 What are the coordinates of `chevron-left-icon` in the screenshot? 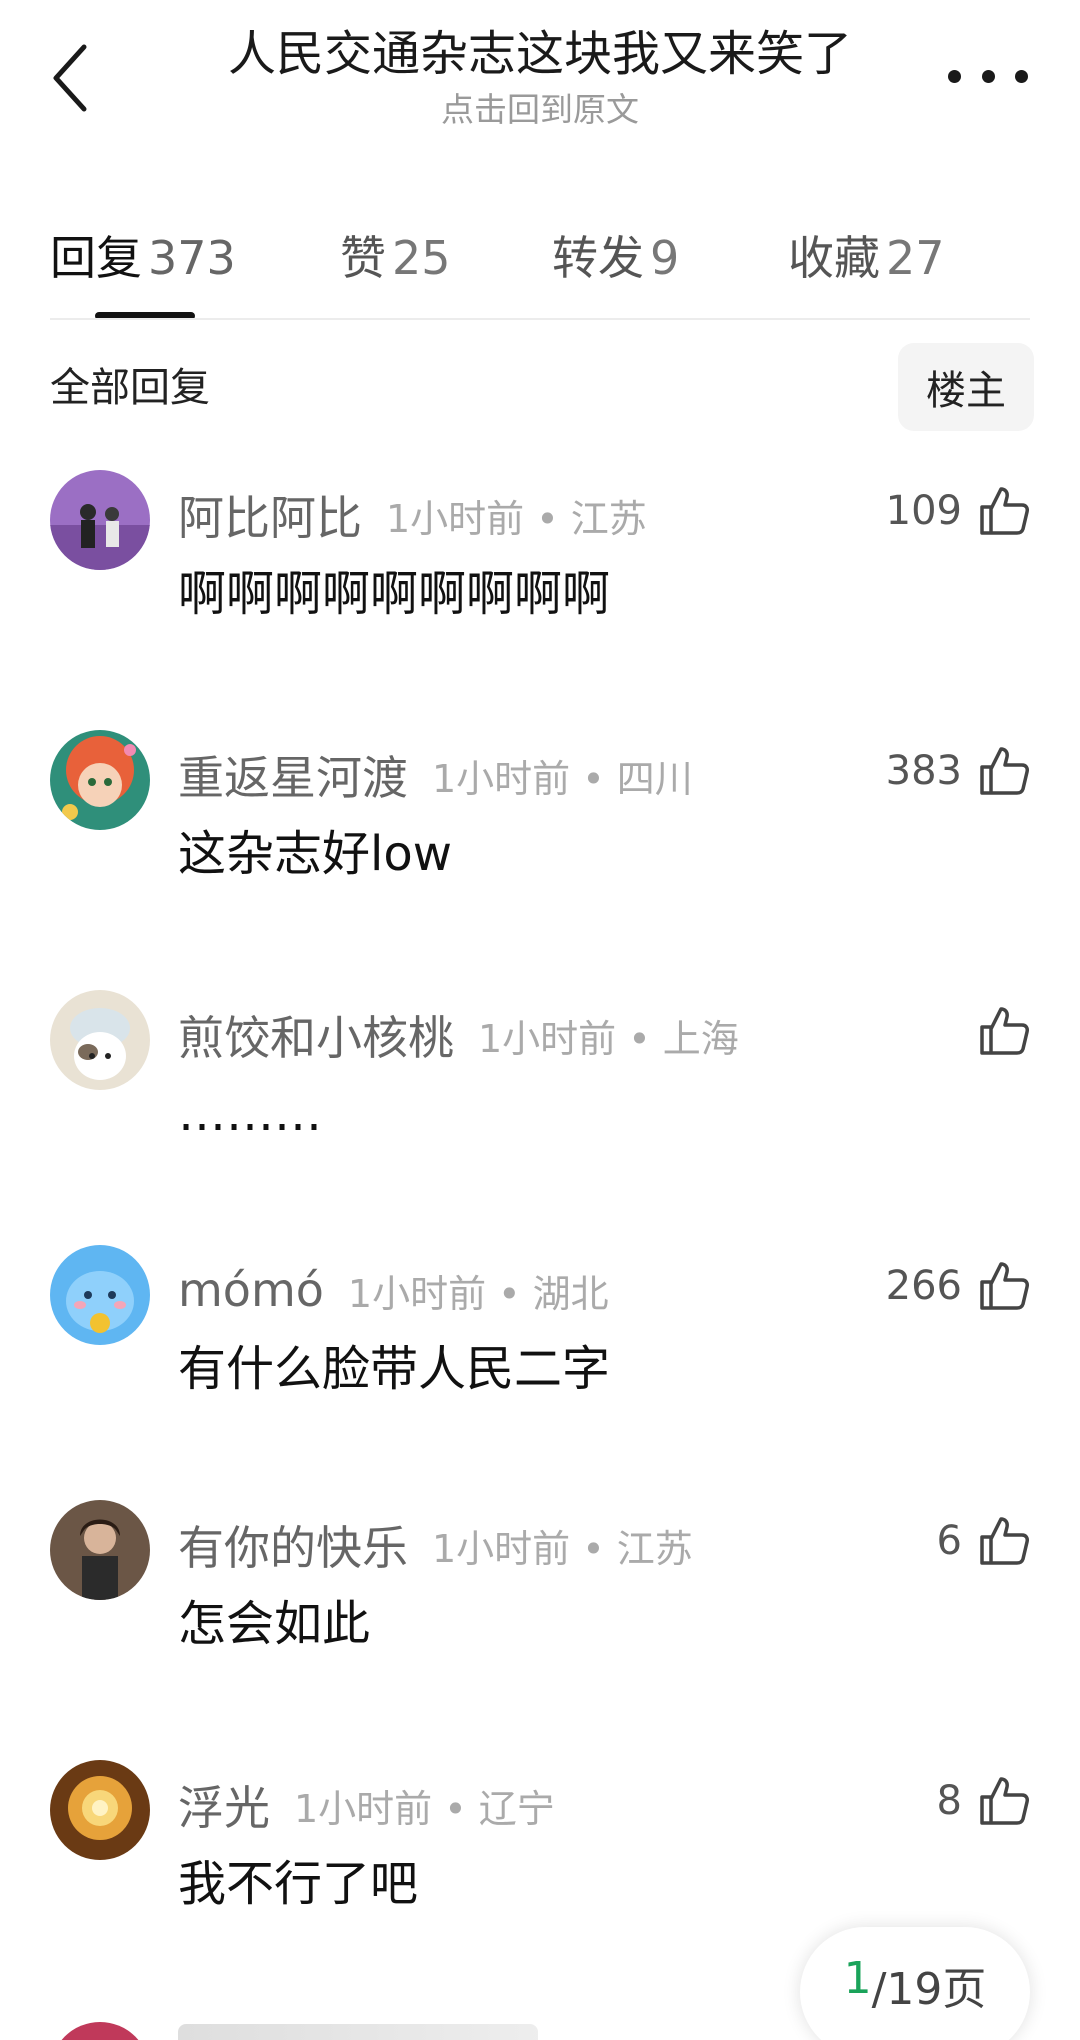 It's located at (70, 78).